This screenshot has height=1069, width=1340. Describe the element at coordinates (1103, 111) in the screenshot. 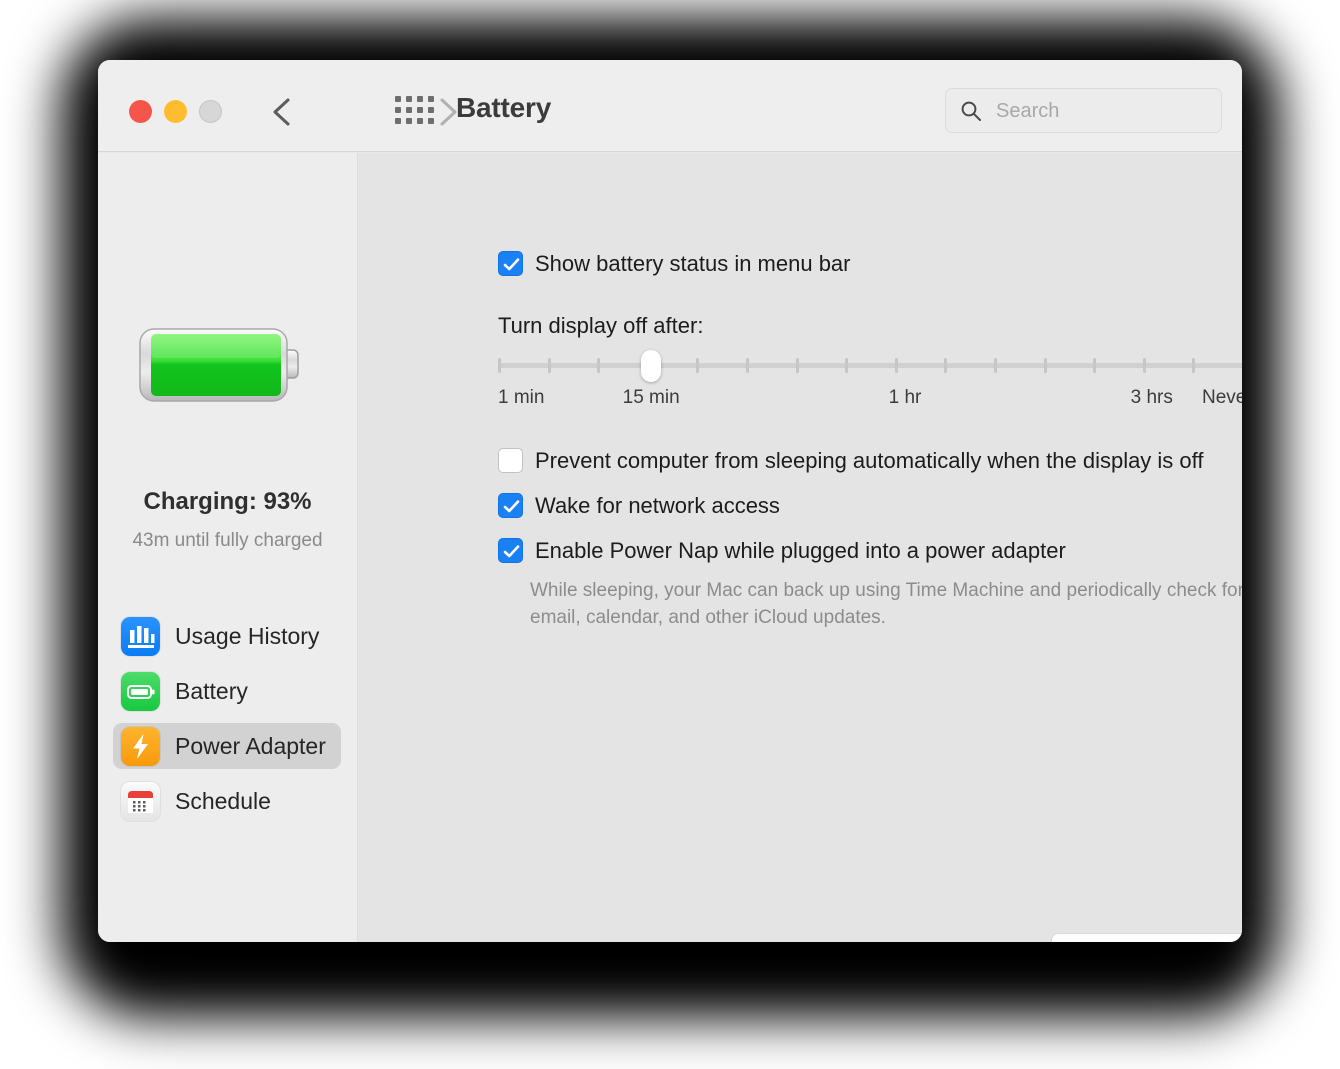

I see `search-input` at that location.